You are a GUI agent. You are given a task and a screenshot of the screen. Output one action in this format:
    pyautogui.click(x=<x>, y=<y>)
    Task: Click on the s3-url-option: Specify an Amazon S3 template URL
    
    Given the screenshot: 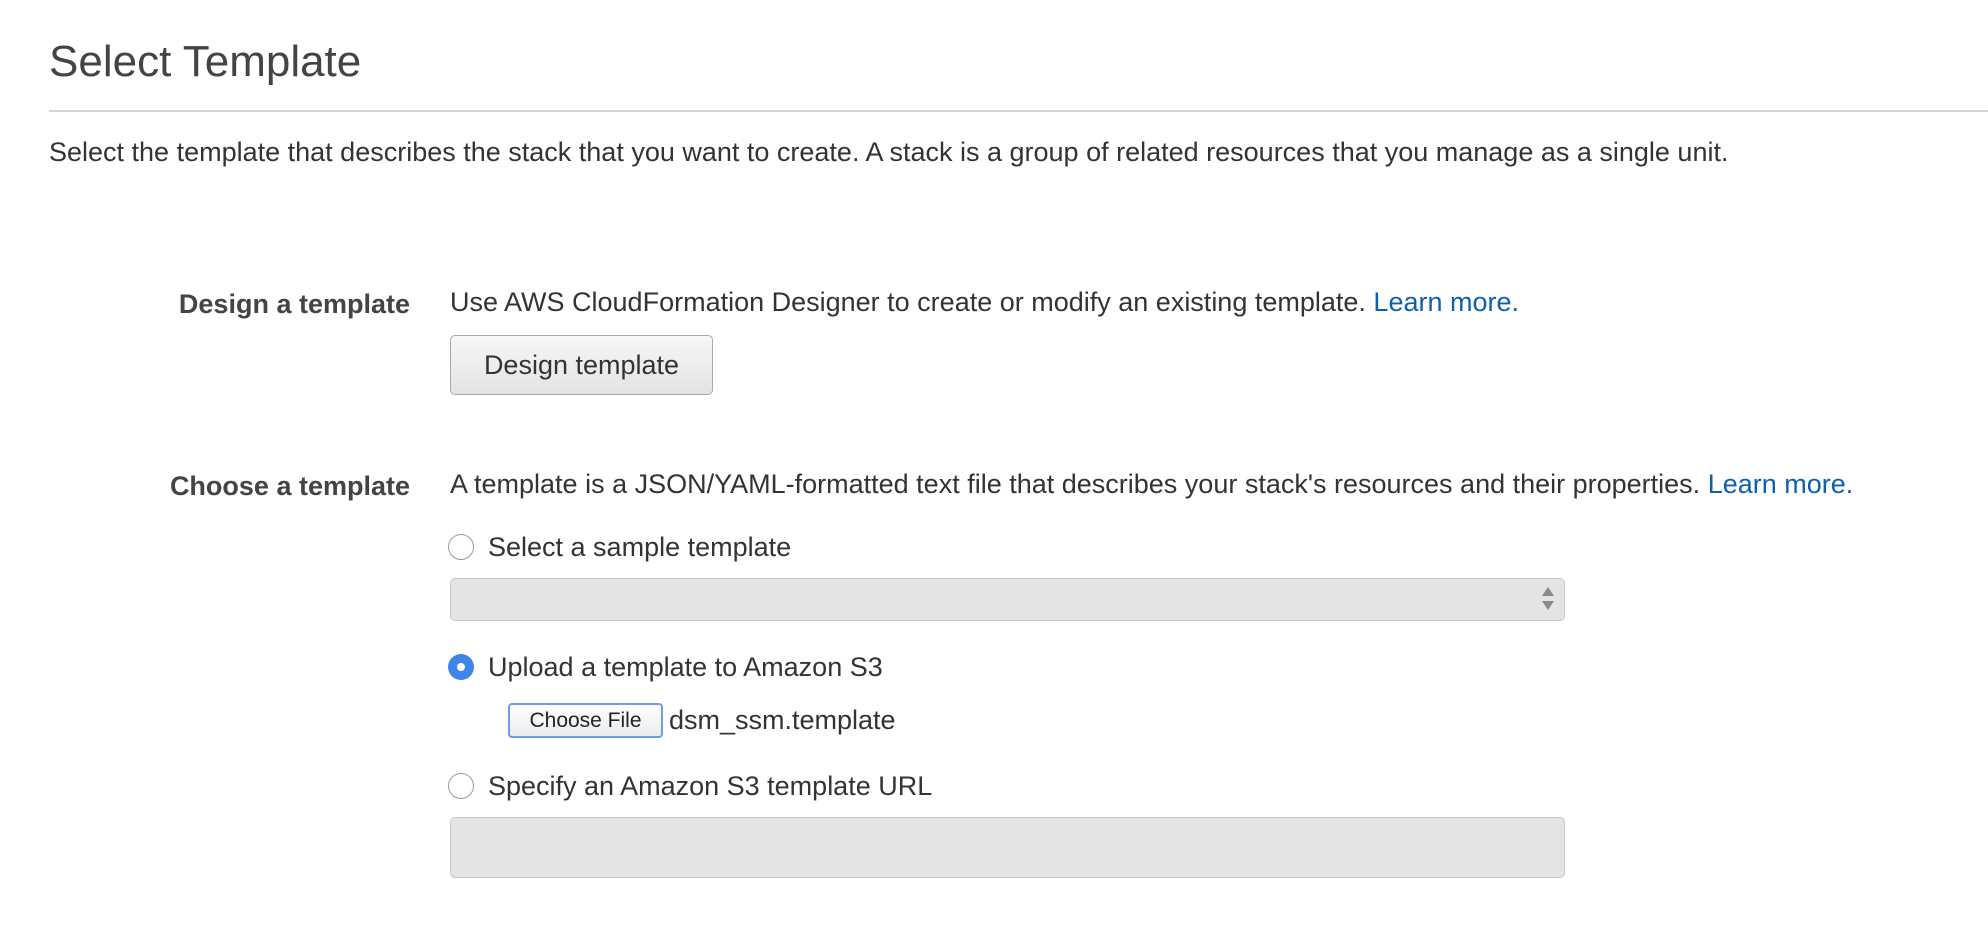 What is the action you would take?
    pyautogui.click(x=690, y=786)
    